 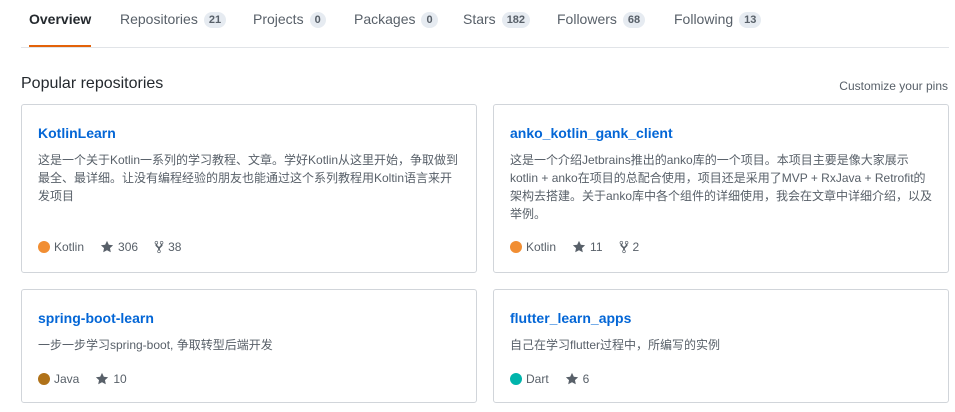 I want to click on section-title: Popular repositories, so click(x=92, y=83).